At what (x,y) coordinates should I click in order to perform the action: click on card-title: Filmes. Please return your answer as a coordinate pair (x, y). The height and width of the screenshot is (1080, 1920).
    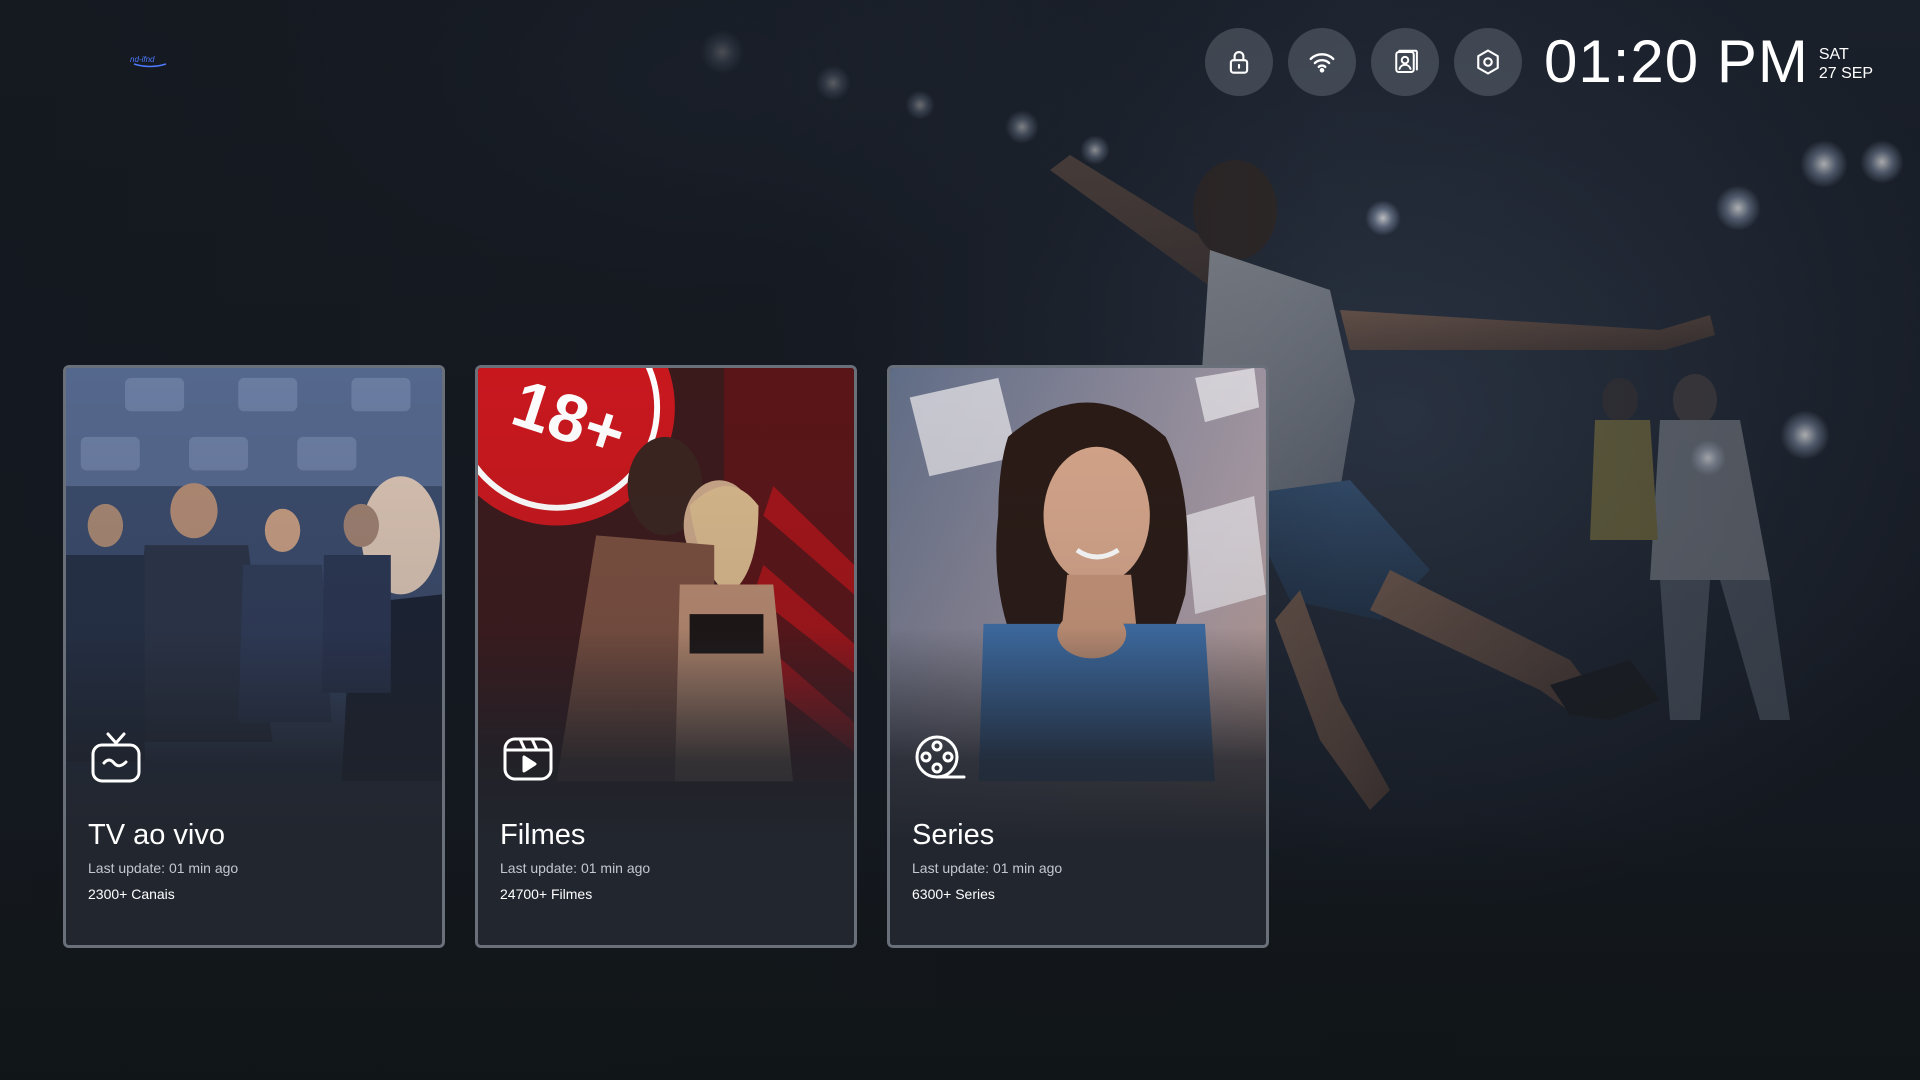
    Looking at the image, I should click on (543, 835).